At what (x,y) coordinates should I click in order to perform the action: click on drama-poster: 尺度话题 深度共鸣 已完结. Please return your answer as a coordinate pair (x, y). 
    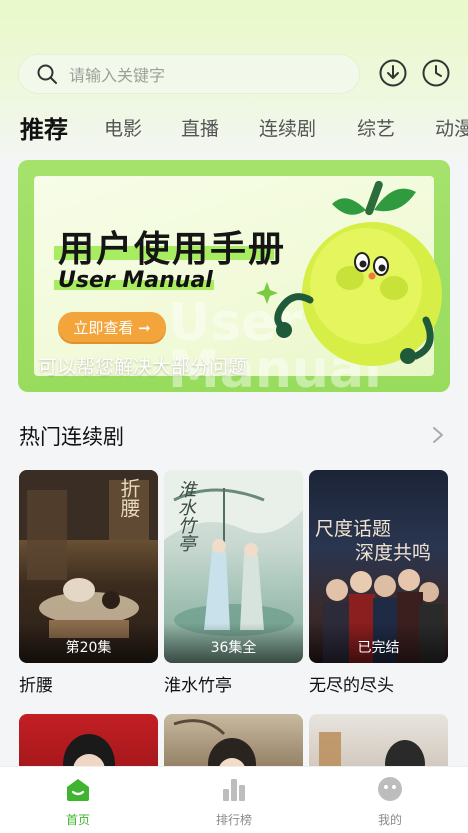
    Looking at the image, I should click on (378, 566).